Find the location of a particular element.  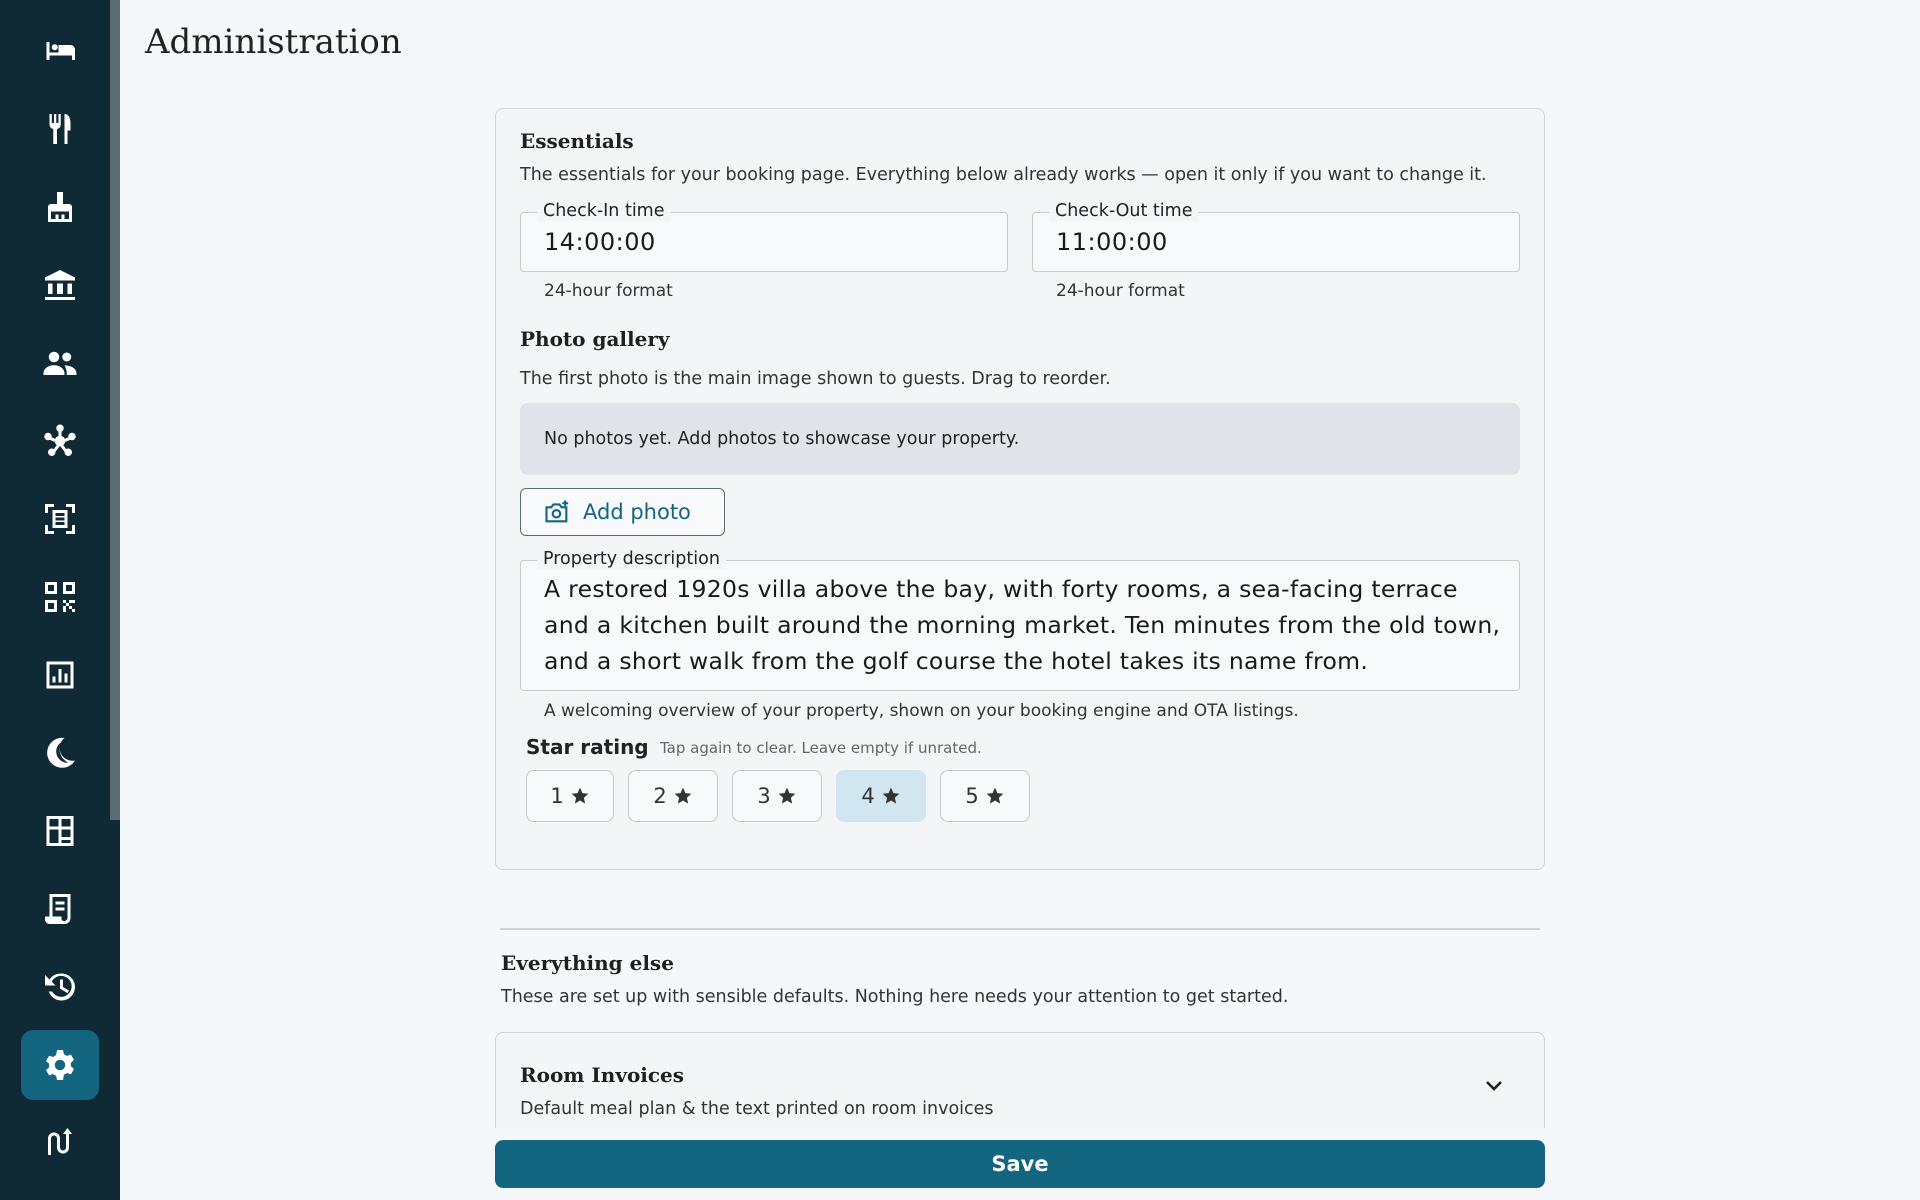

sidebar-item-settings is located at coordinates (60, 1065).